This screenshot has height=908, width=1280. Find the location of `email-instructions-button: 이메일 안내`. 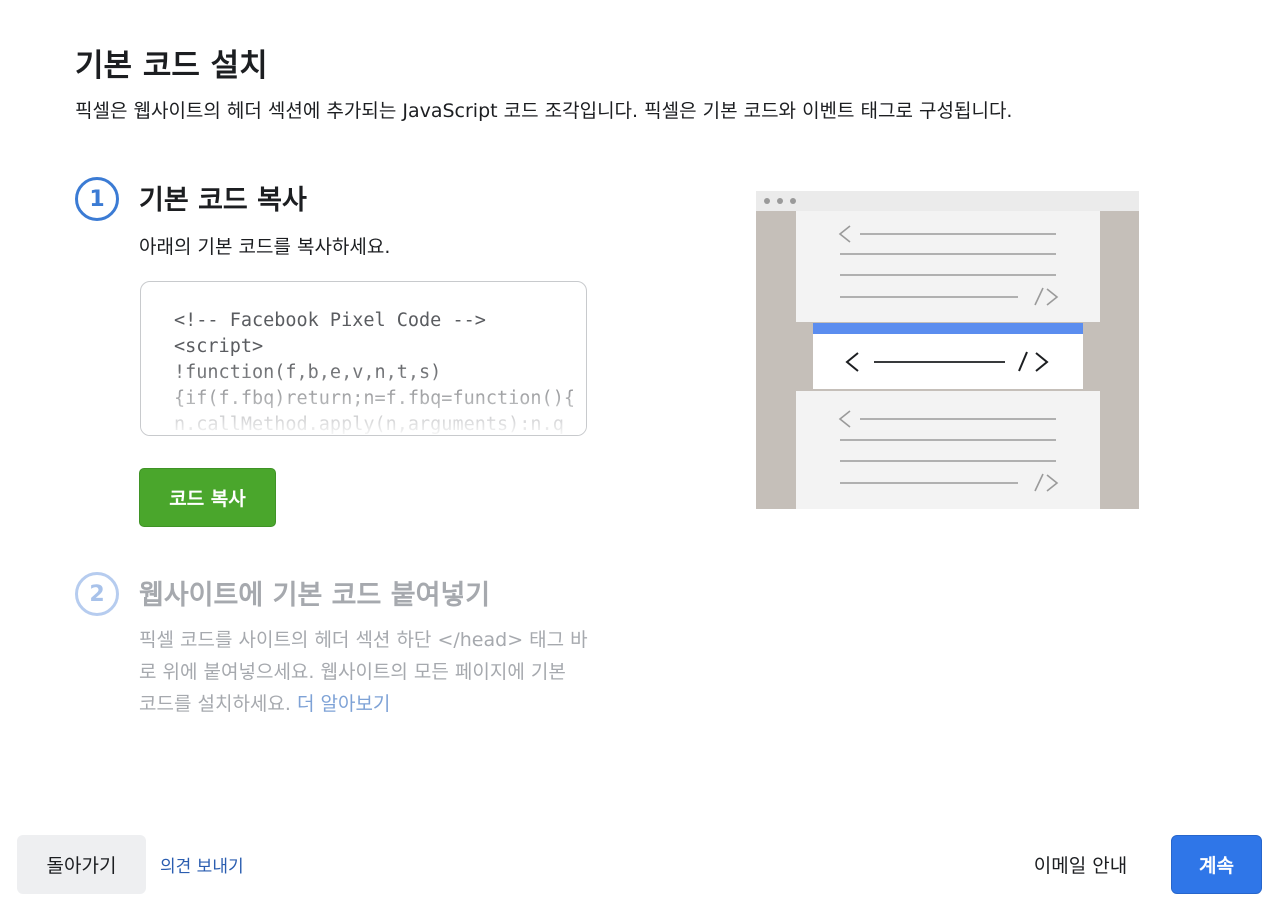

email-instructions-button: 이메일 안내 is located at coordinates (1080, 864).